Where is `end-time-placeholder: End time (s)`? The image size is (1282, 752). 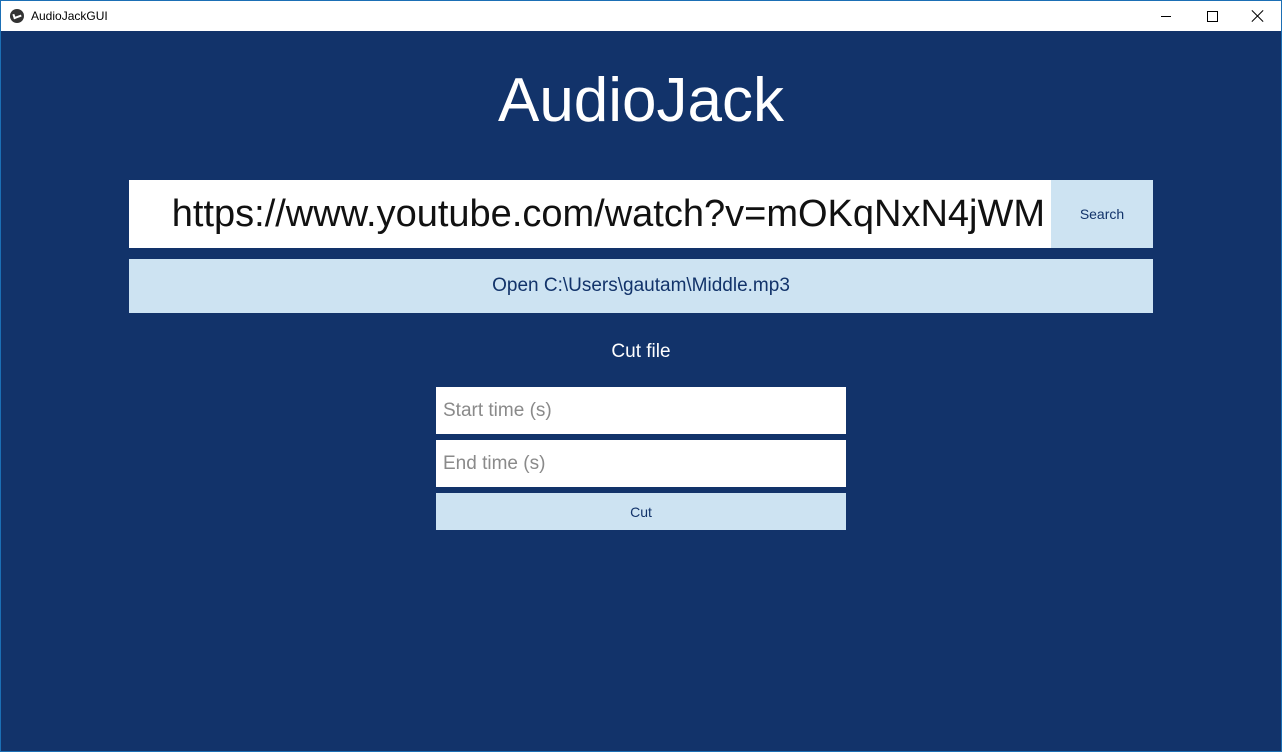
end-time-placeholder: End time (s) is located at coordinates (494, 463).